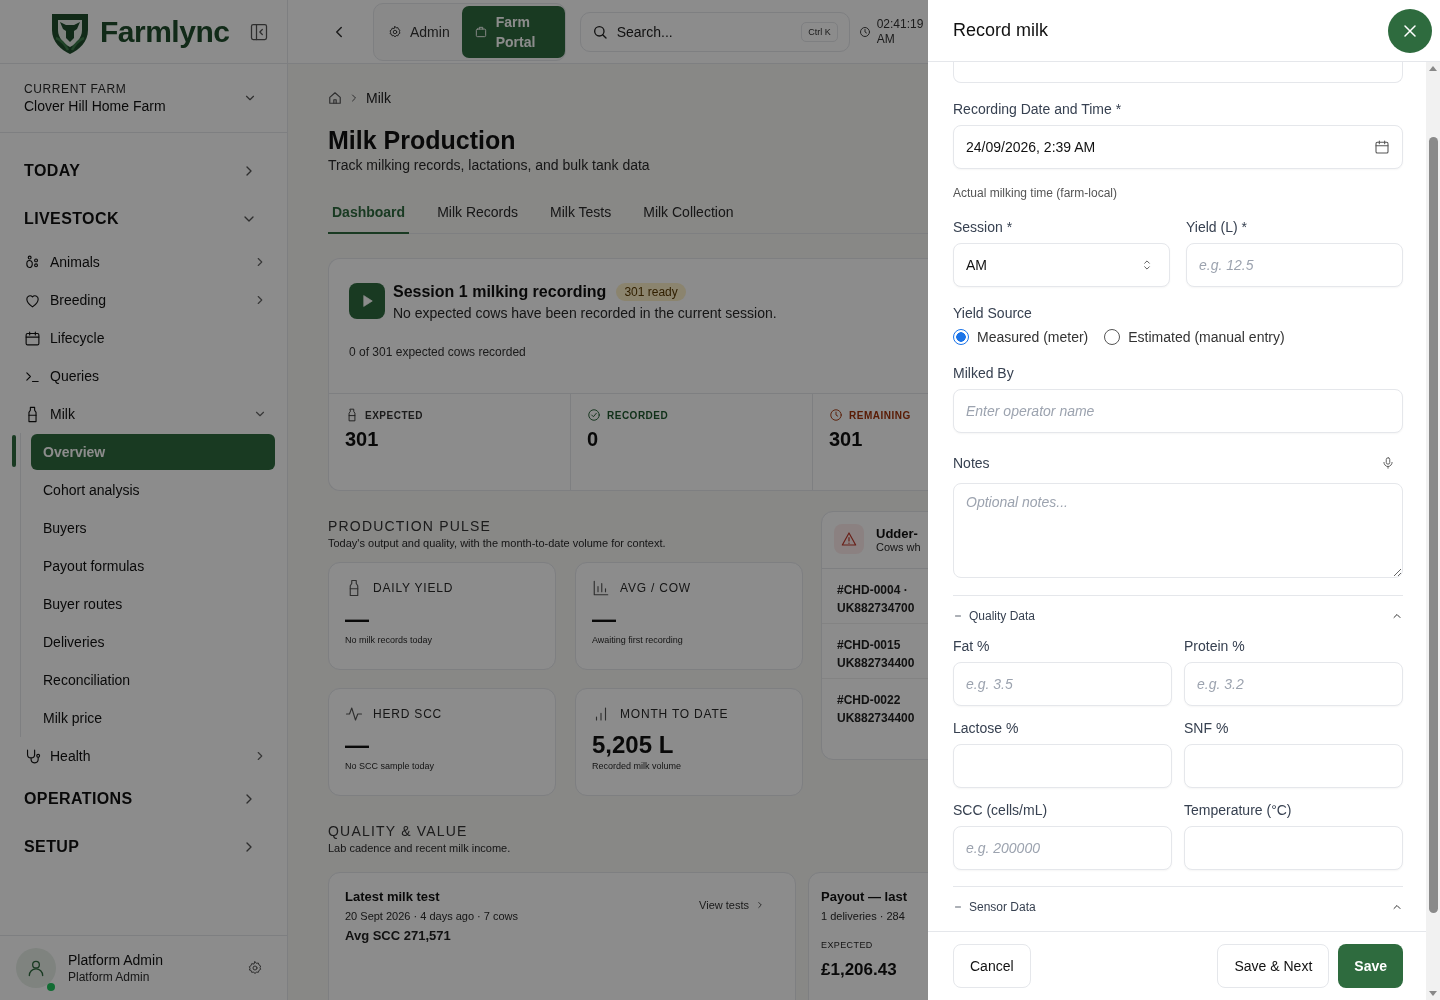  I want to click on home-icon, so click(335, 98).